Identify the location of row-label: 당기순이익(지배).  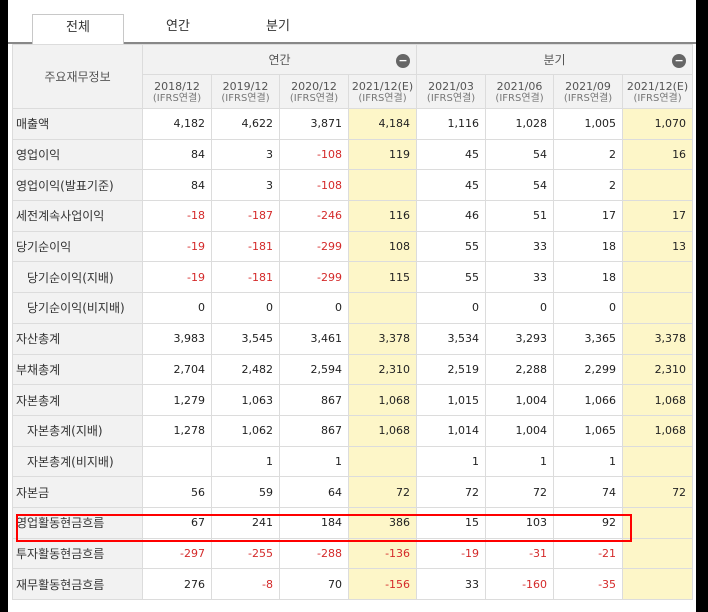
(77, 277).